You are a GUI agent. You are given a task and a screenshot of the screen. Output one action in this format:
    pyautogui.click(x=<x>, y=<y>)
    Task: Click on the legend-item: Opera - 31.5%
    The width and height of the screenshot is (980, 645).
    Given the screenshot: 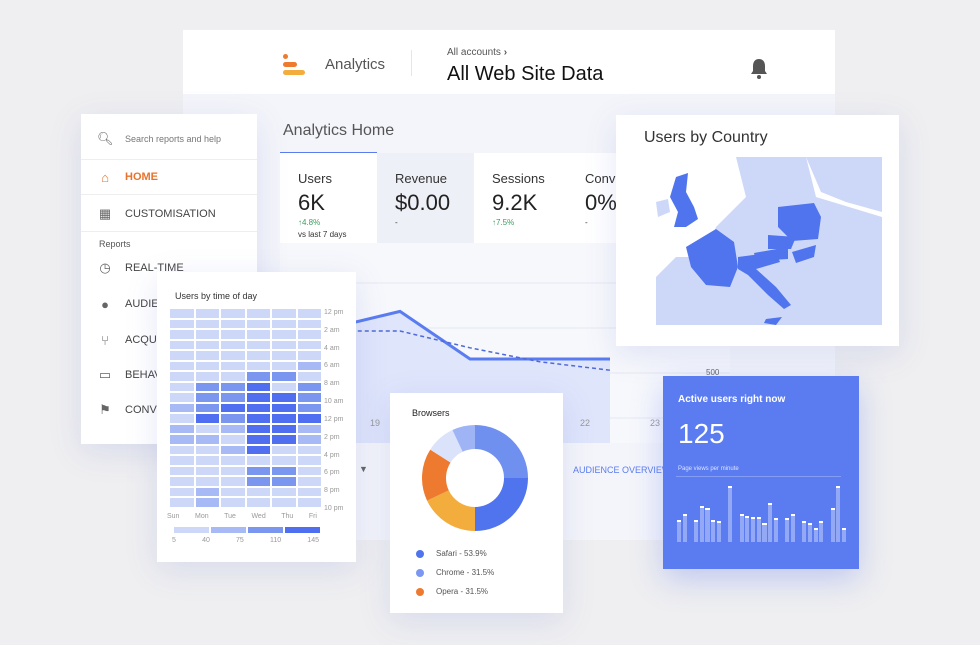 What is the action you would take?
    pyautogui.click(x=455, y=591)
    